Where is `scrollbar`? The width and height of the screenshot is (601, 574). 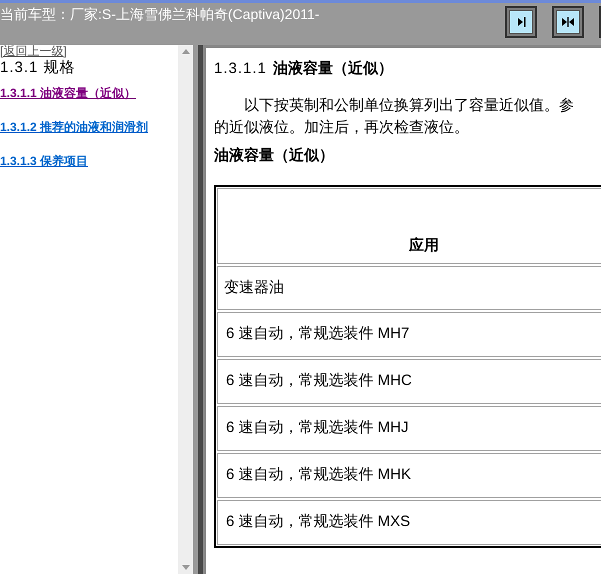 scrollbar is located at coordinates (185, 309).